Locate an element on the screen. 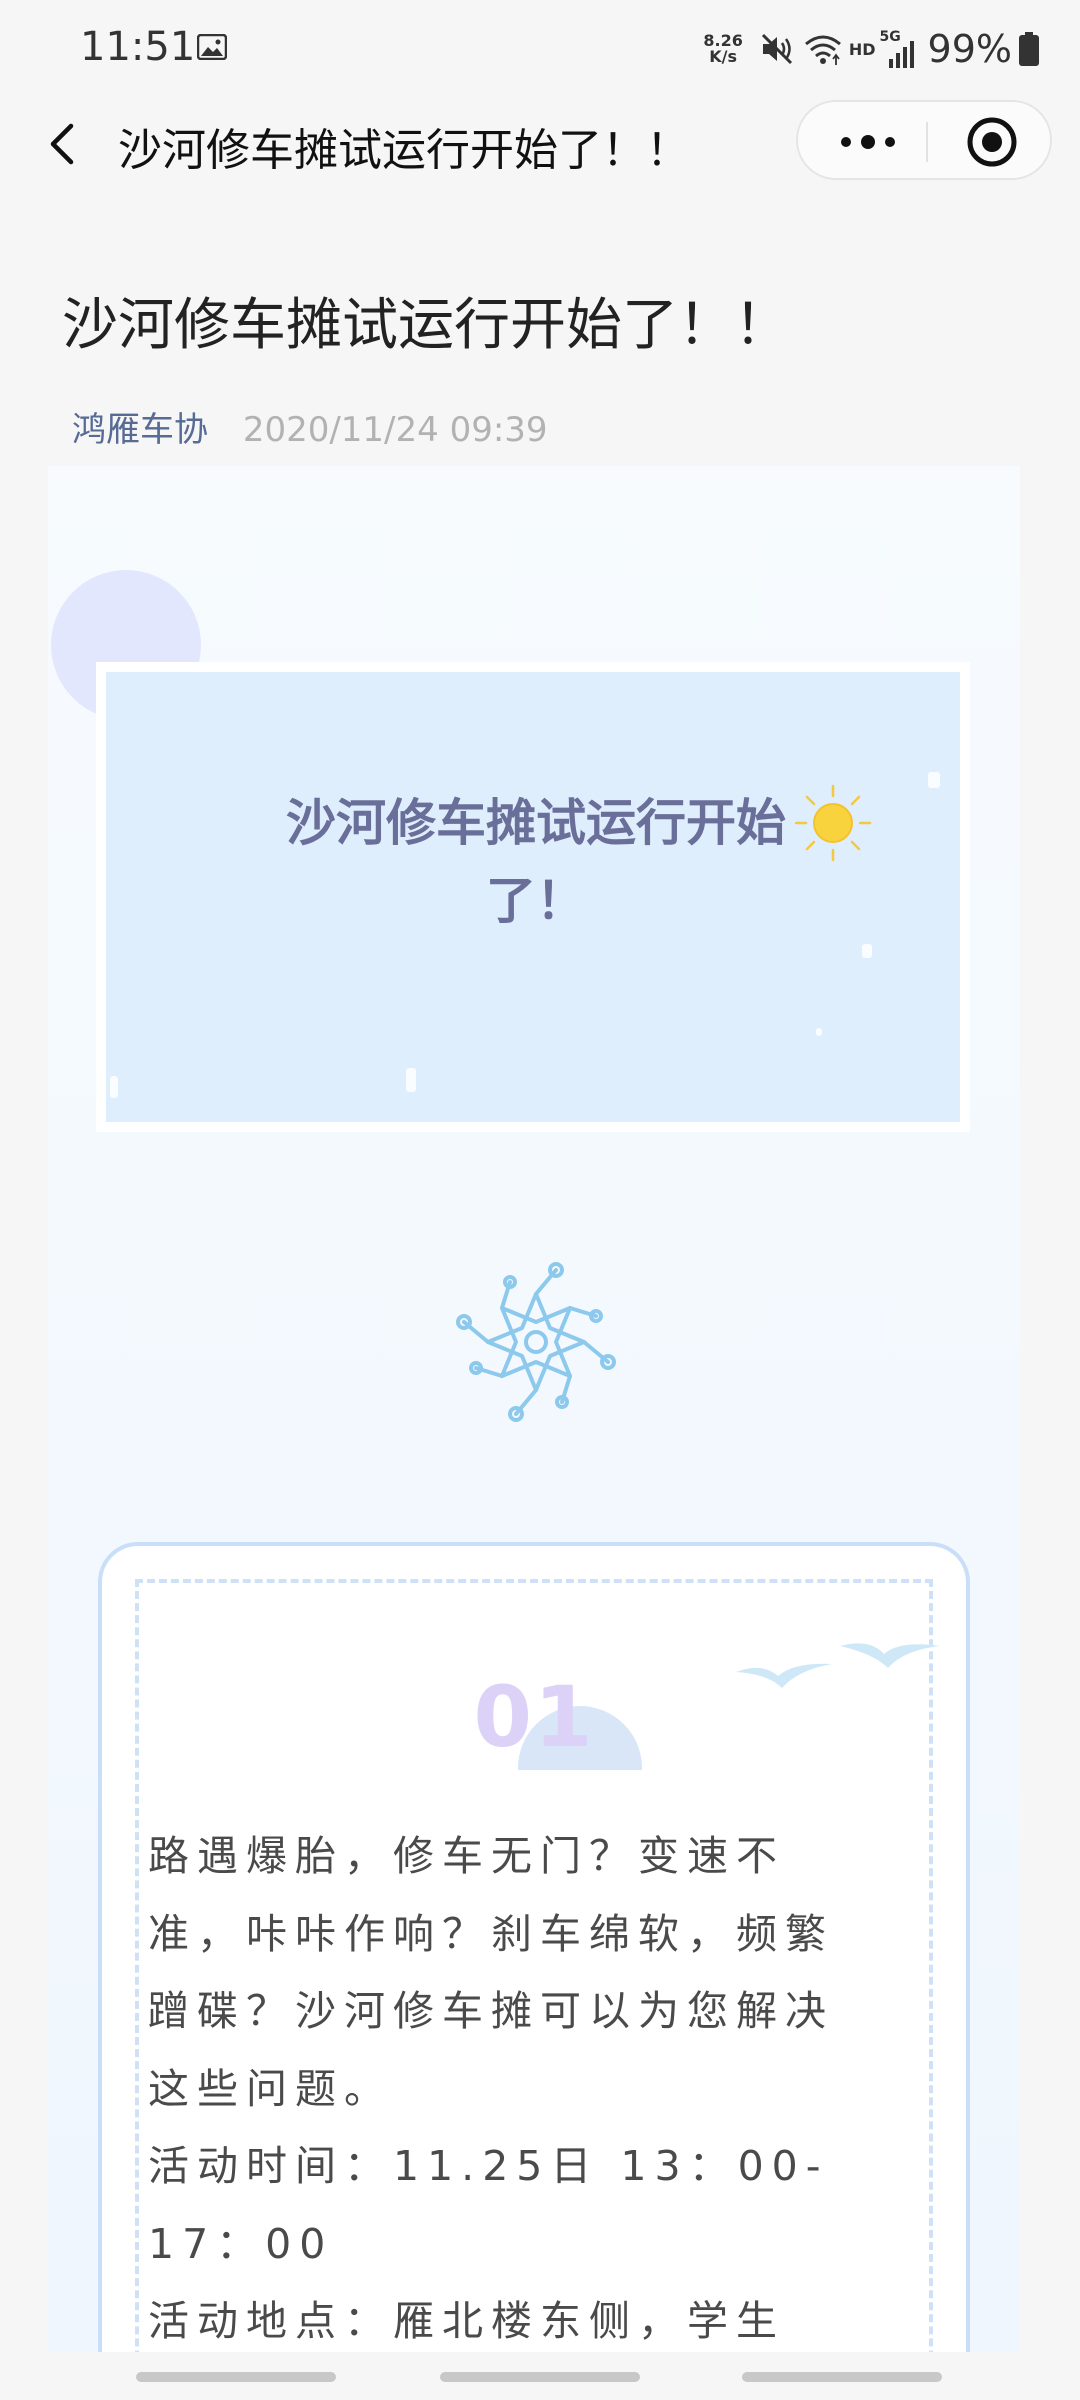 The height and width of the screenshot is (2400, 1080). wifi-icon is located at coordinates (822, 50).